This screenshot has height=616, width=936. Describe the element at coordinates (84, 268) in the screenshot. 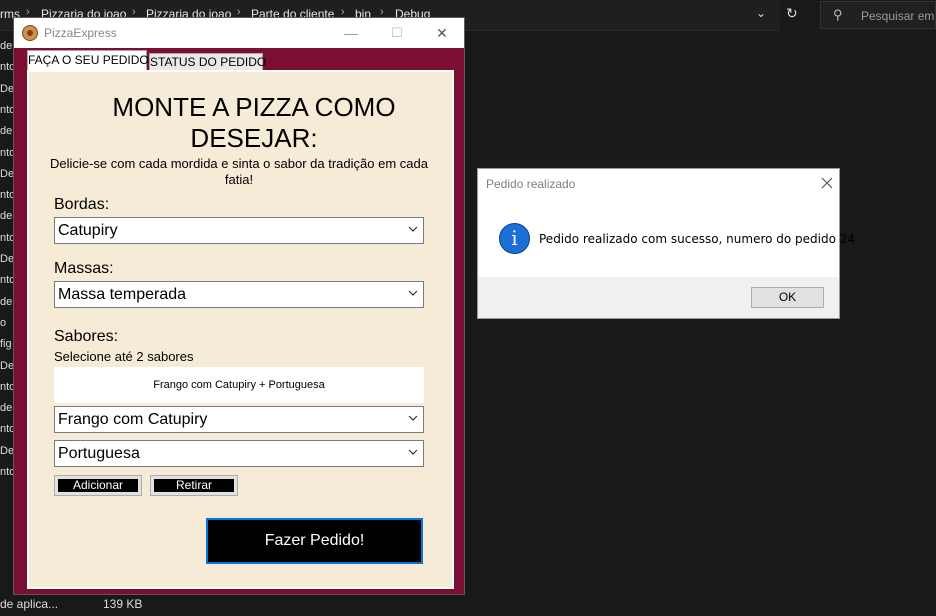

I see `massas-label: Massas:` at that location.